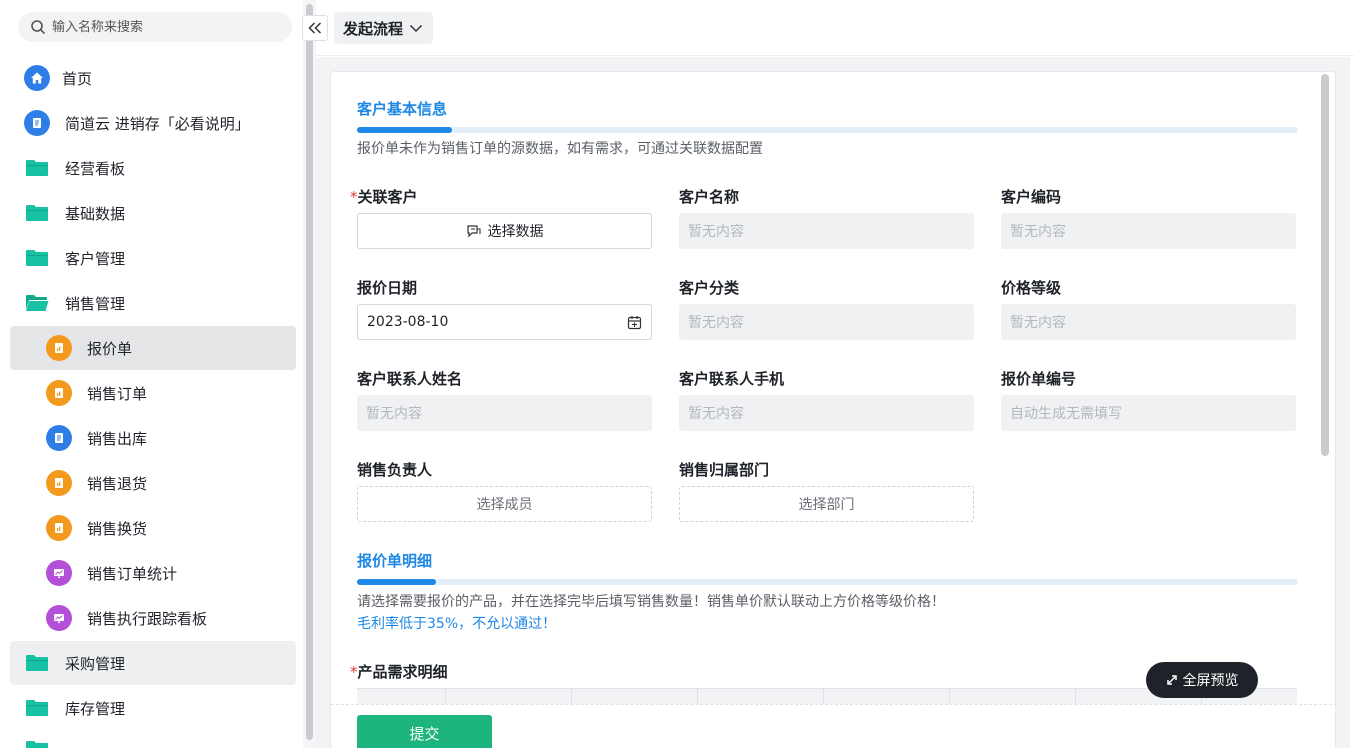 The image size is (1354, 748). Describe the element at coordinates (1171, 680) in the screenshot. I see `expand-icon` at that location.